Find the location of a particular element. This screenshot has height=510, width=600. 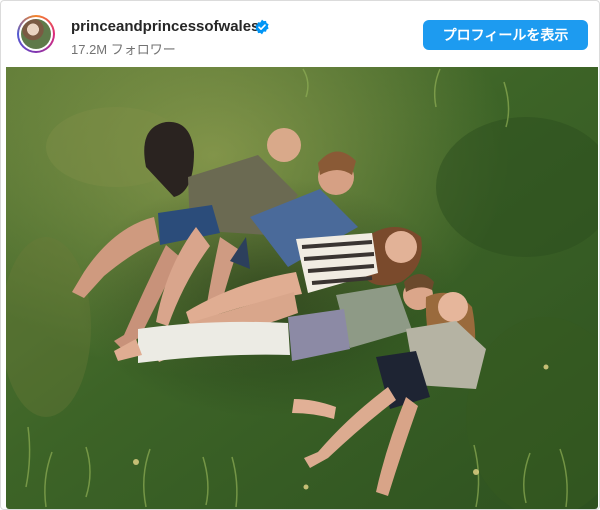

avatar-ring-inner is located at coordinates (36, 34).